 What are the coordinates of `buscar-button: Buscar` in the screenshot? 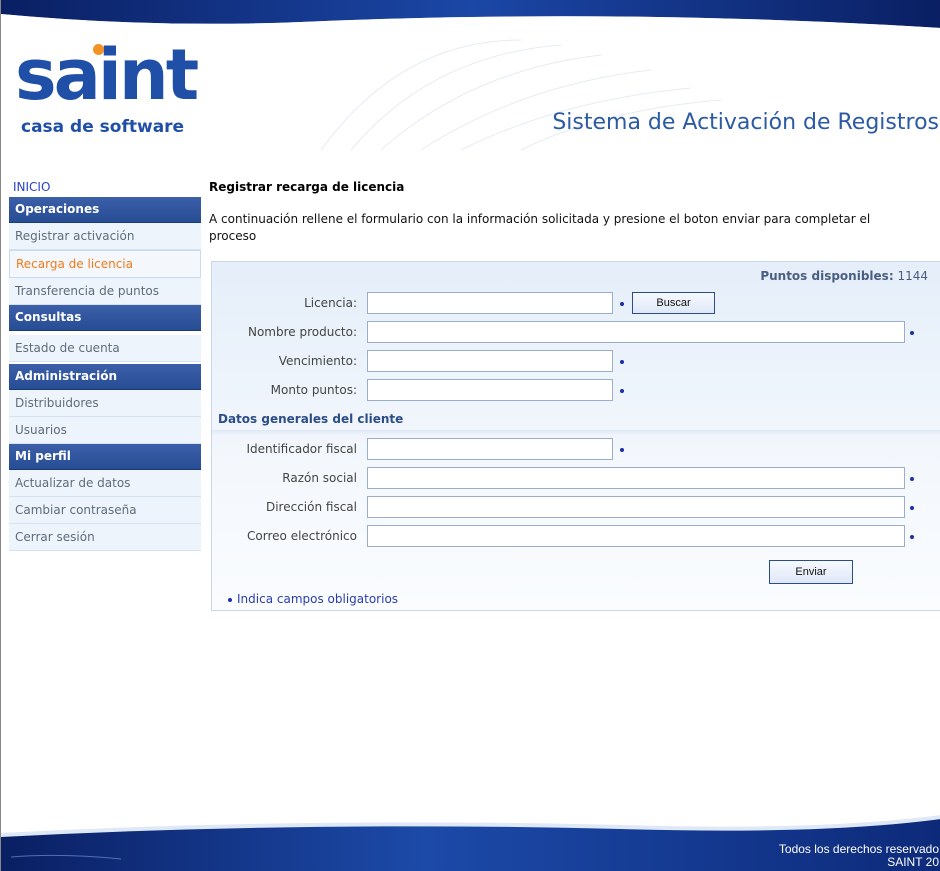 It's located at (673, 303).